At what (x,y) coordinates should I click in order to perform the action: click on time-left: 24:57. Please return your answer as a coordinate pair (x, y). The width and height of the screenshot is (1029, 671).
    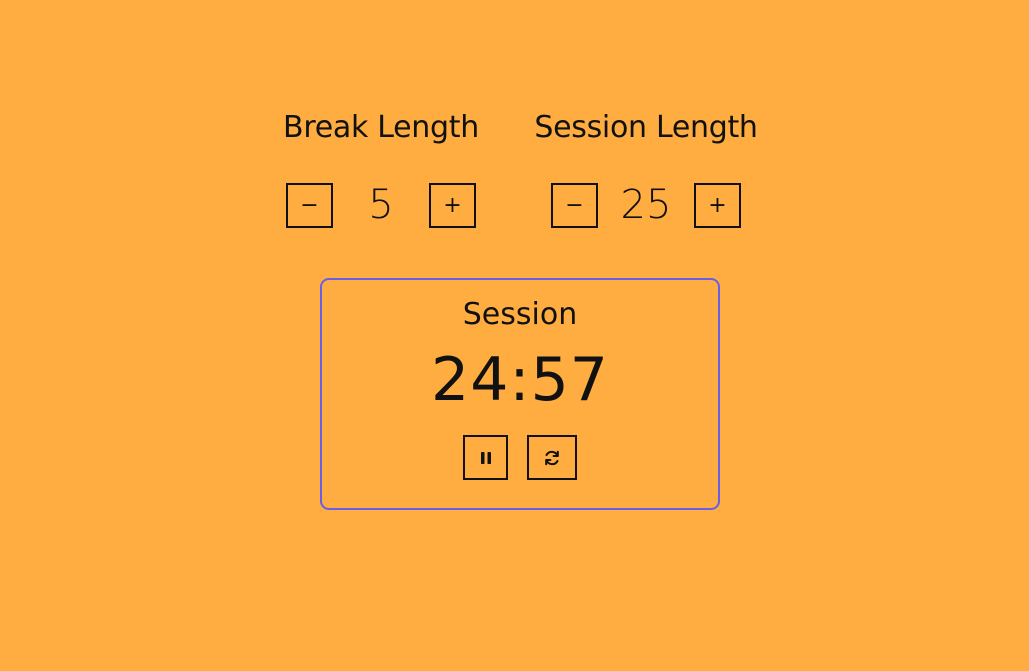
    Looking at the image, I should click on (520, 380).